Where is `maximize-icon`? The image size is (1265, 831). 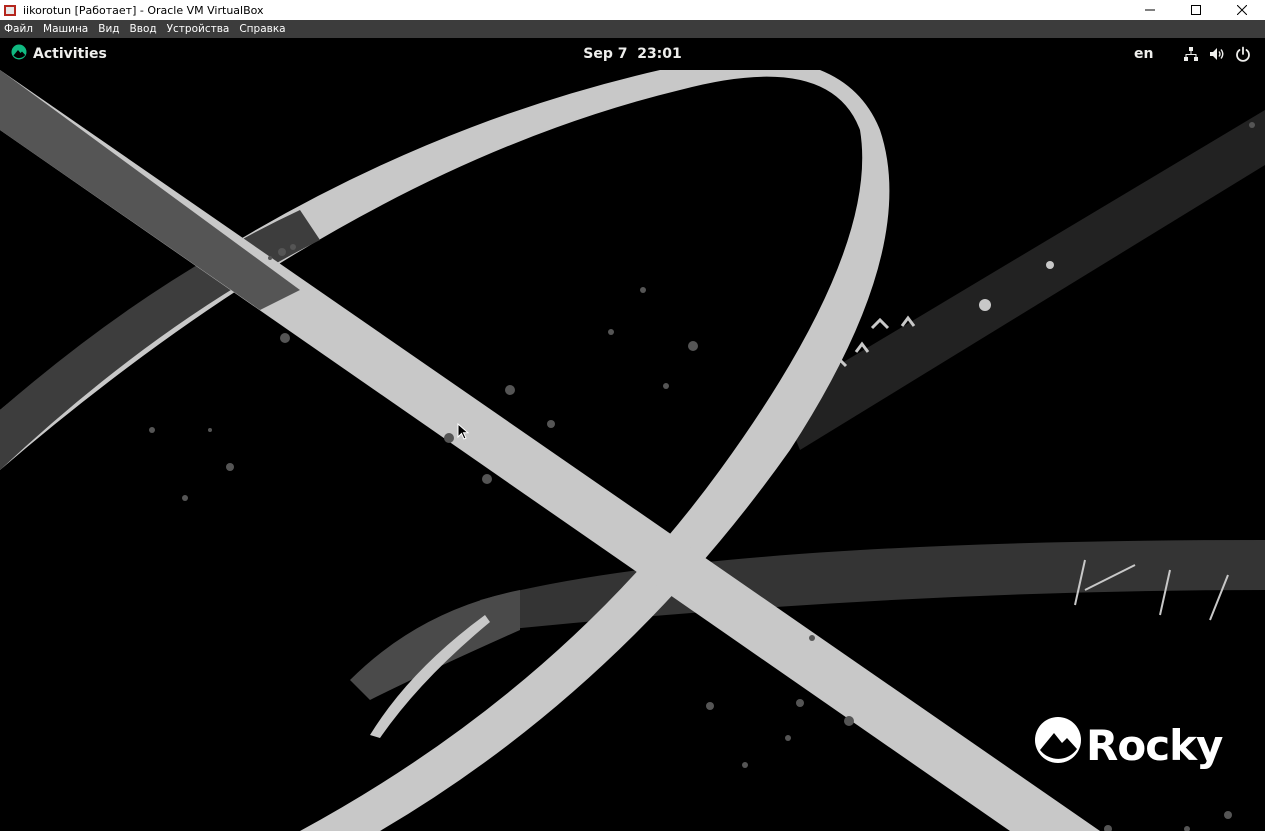
maximize-icon is located at coordinates (1196, 10).